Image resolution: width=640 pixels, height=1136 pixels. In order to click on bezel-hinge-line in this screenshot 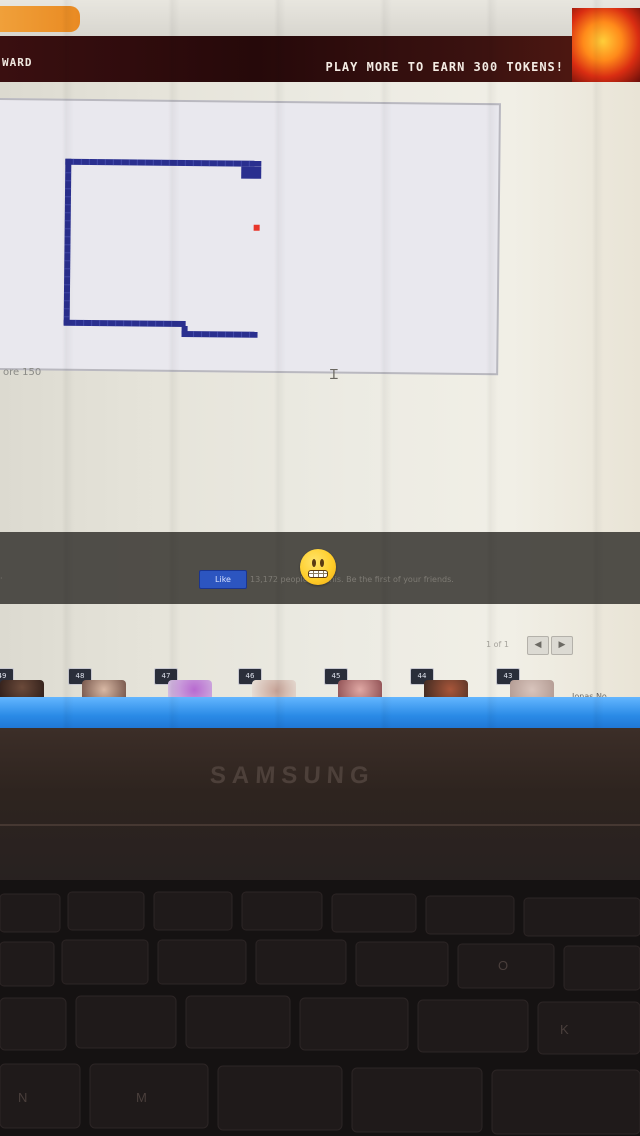, I will do `click(320, 825)`.